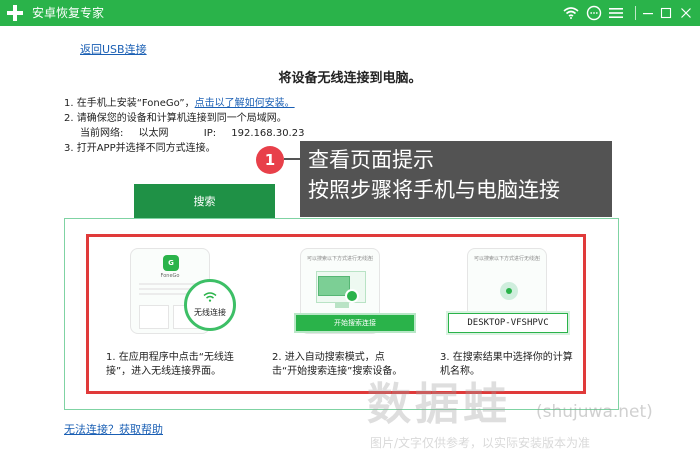 The width and height of the screenshot is (700, 467). What do you see at coordinates (184, 133) in the screenshot?
I see `network-info: 当前网络: 以太网 IP: 192.168.30.23` at bounding box center [184, 133].